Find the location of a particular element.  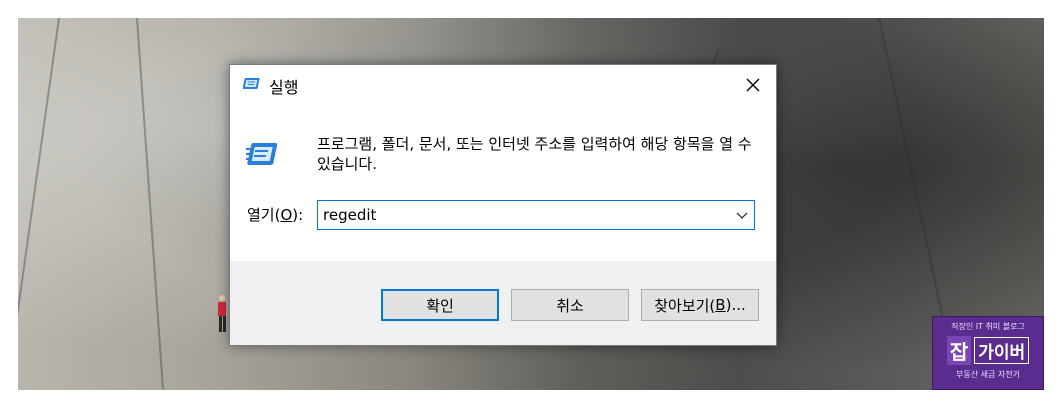

browse-label-prefix: 찾아보기( is located at coordinates (685, 305).